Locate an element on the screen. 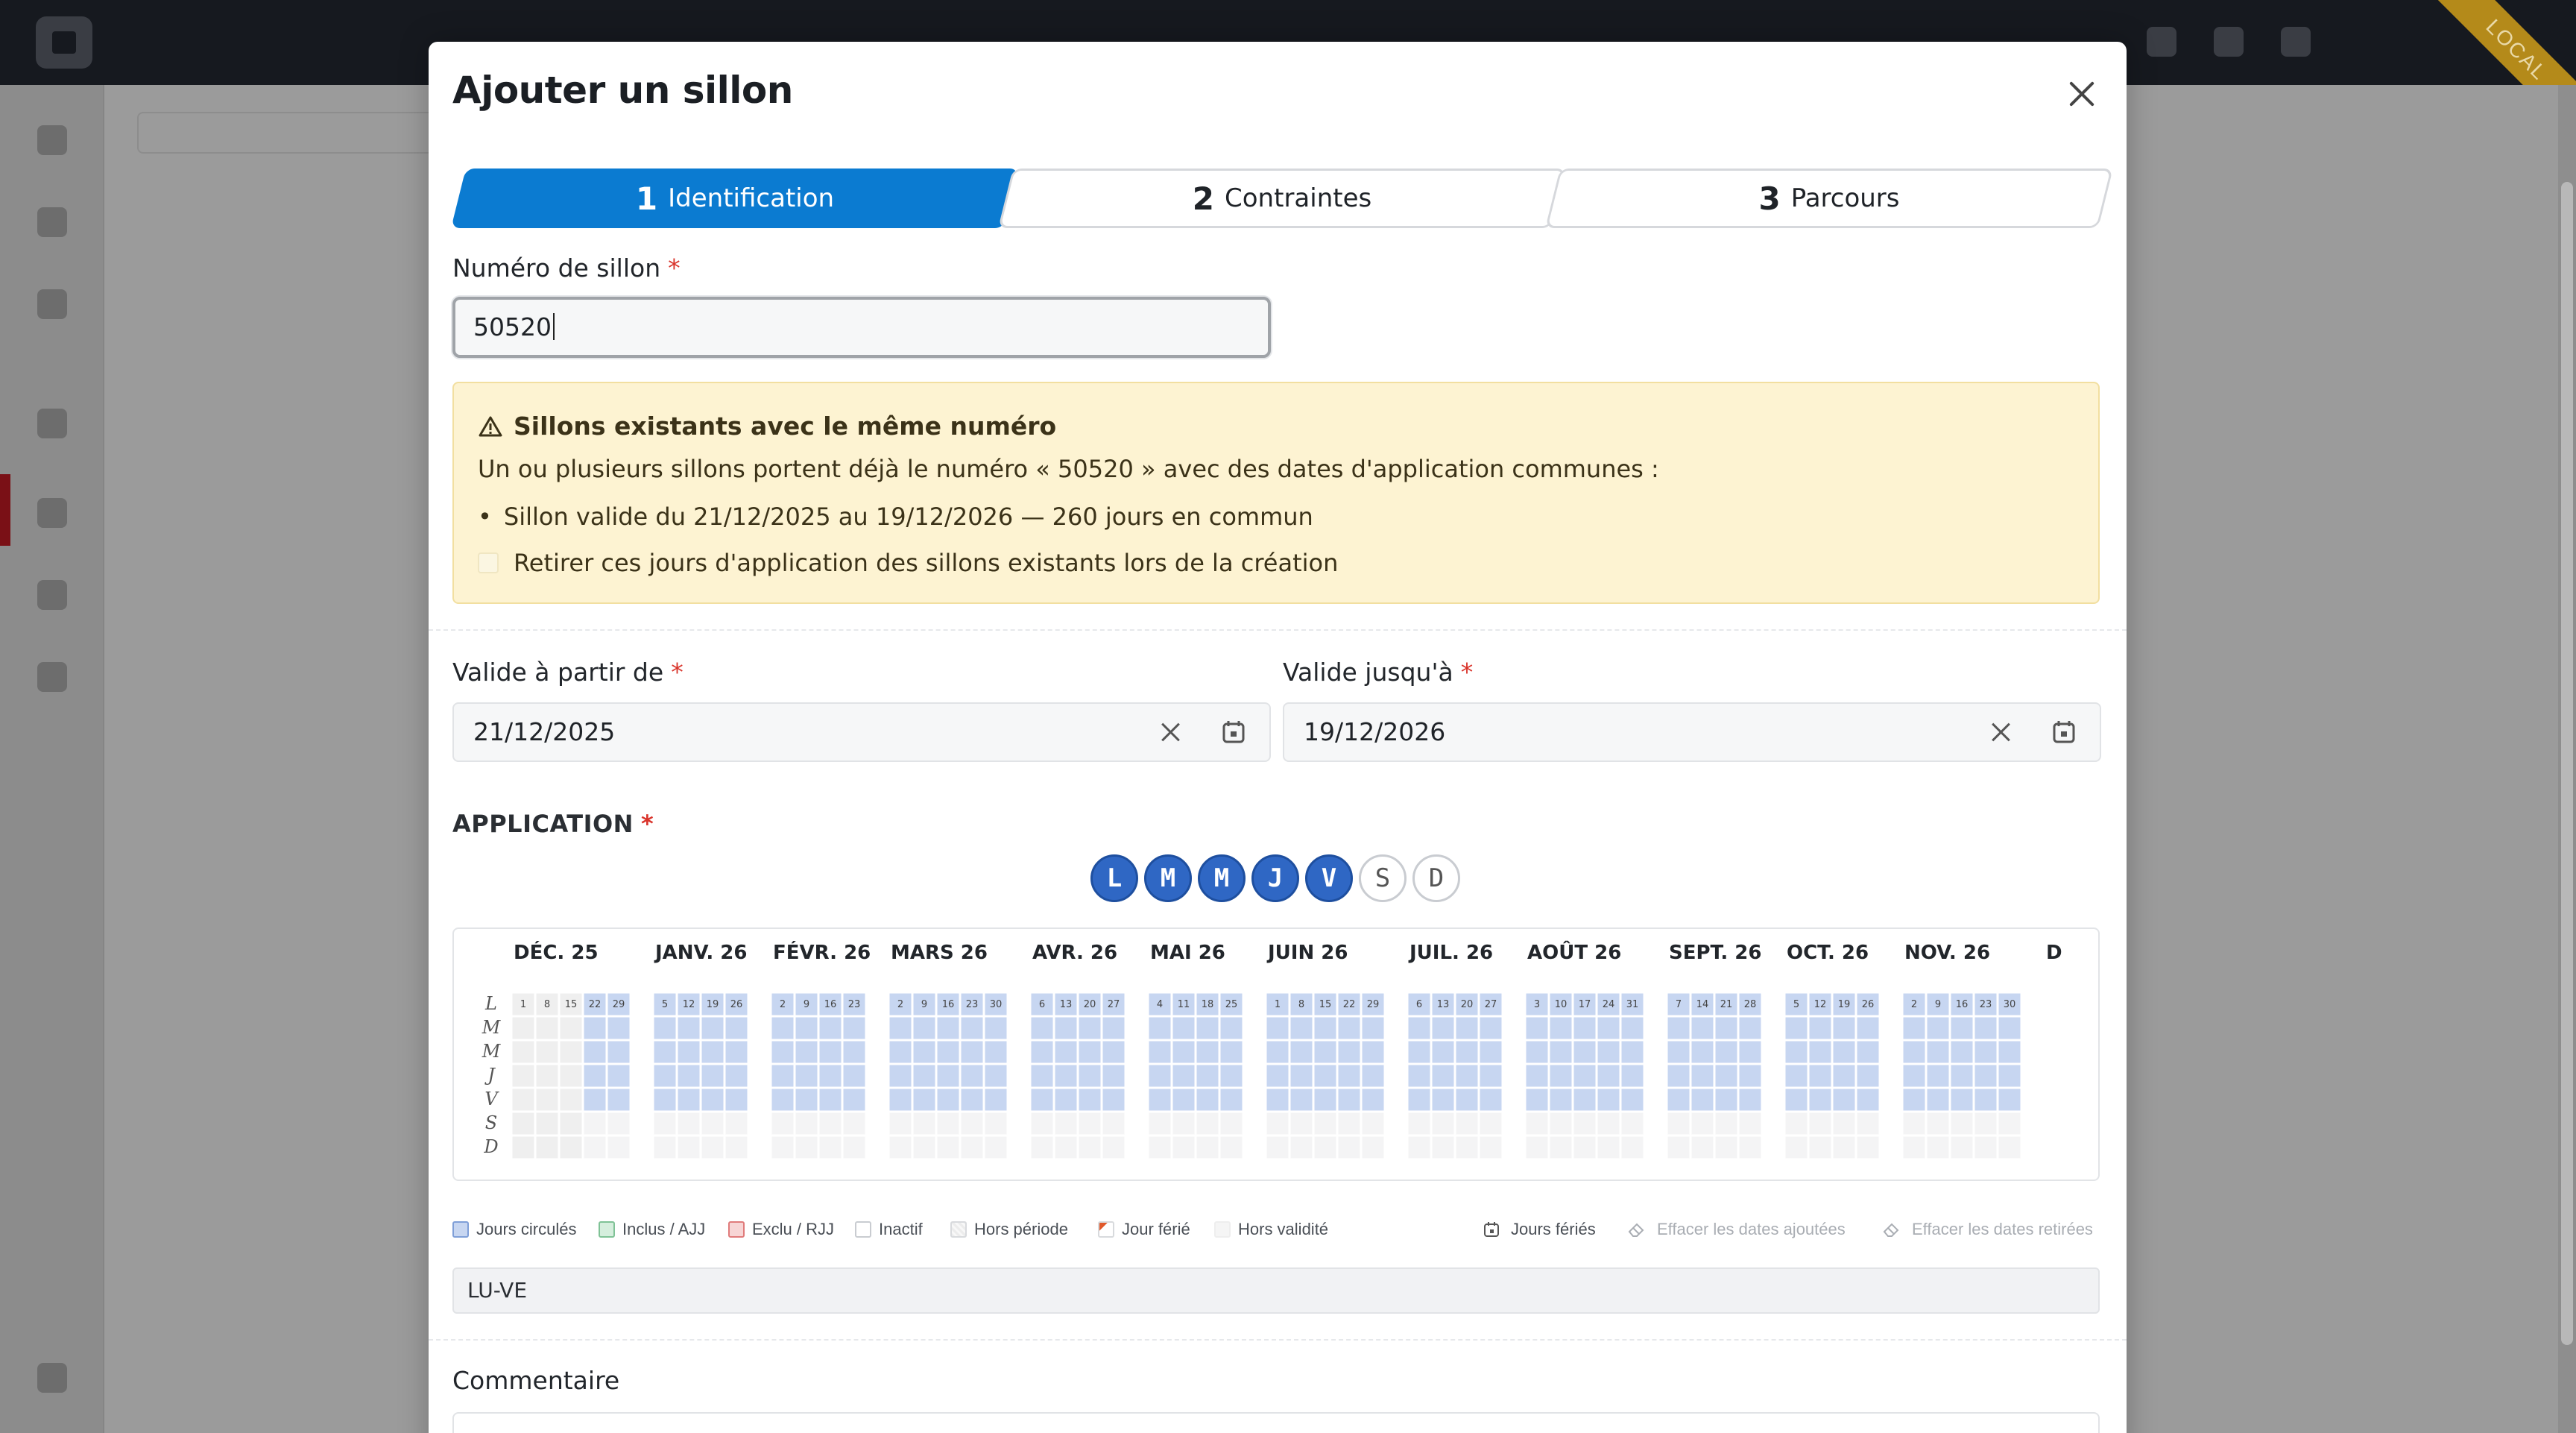  valid-to-input: 19/12/2026 is located at coordinates (1692, 732).